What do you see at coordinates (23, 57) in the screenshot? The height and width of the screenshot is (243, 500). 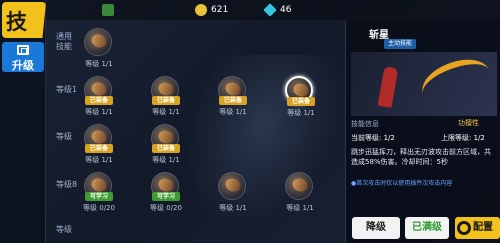 I see `tab-upgrade: 升级` at bounding box center [23, 57].